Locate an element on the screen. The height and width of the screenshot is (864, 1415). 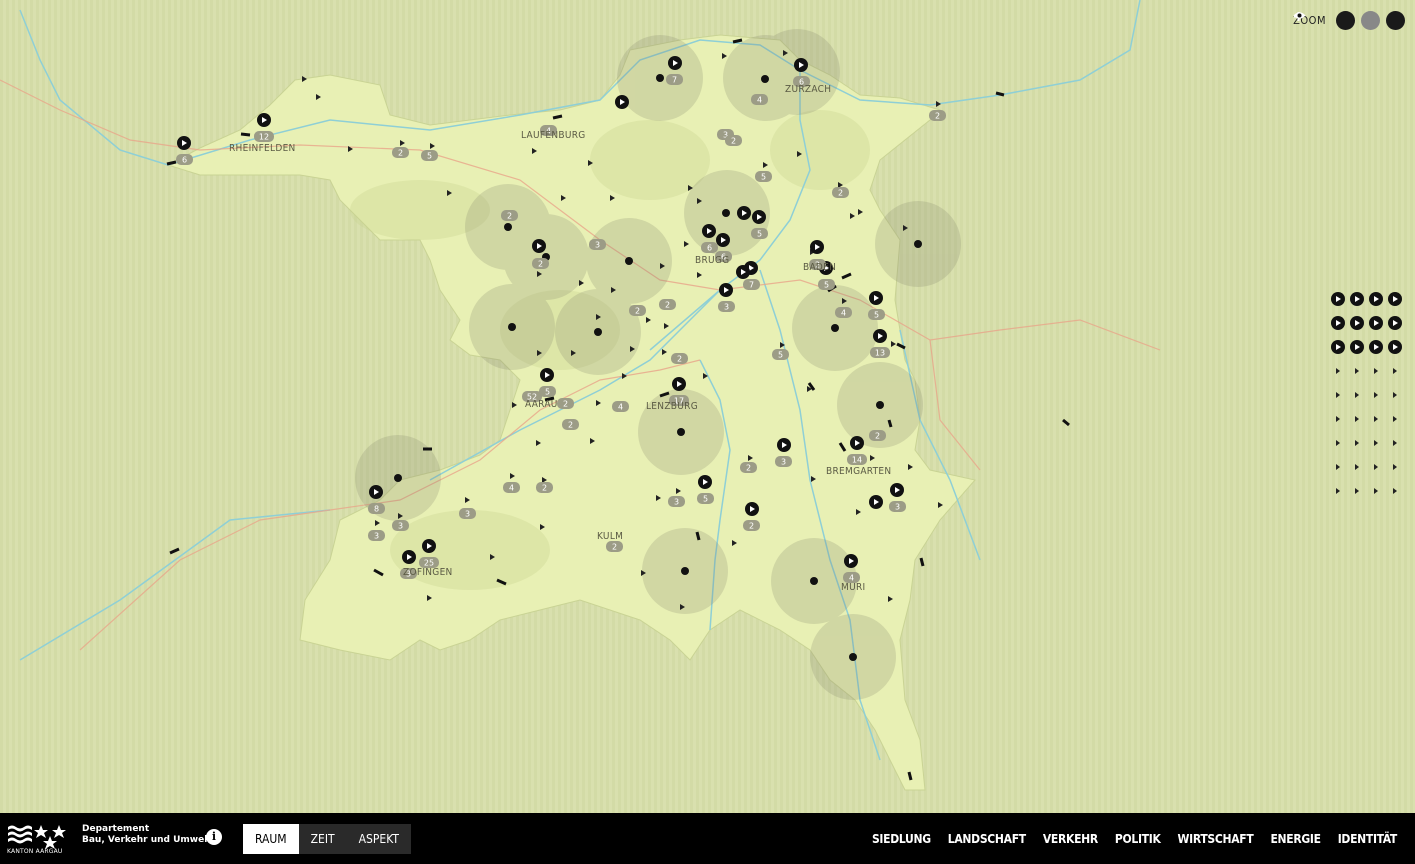
zoom-in-button is located at coordinates (1324, 20).